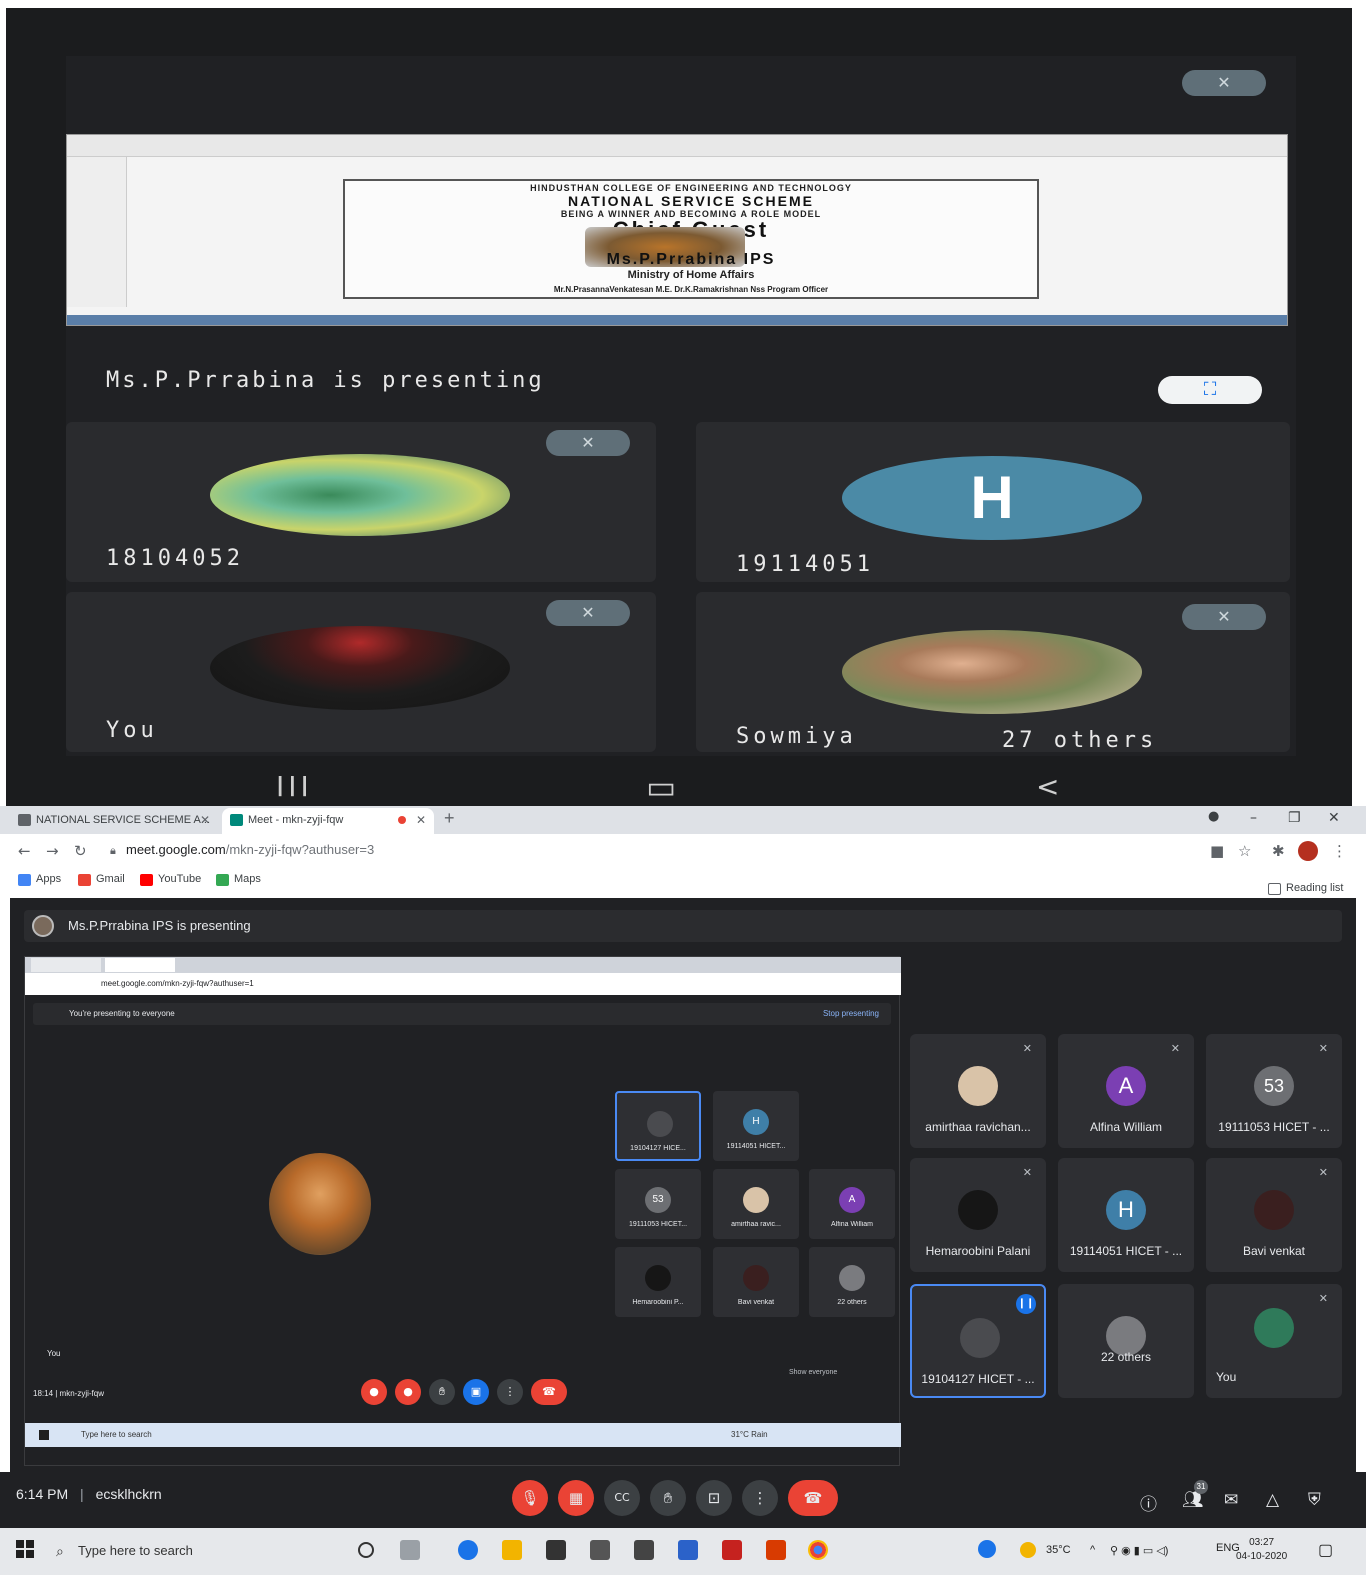 The width and height of the screenshot is (1366, 1575). I want to click on close-window-icon: ✕, so click(1334, 818).